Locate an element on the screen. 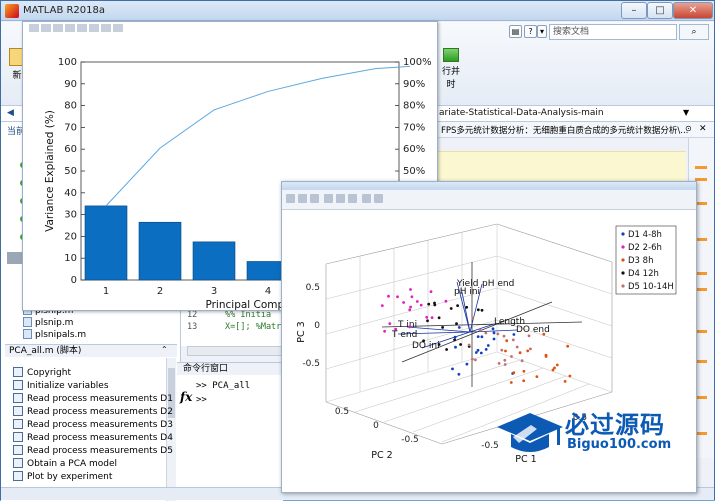 Image resolution: width=715 pixels, height=501 pixels. title-bar: MATLAB R2018a – □ ✕ is located at coordinates (357, 11).